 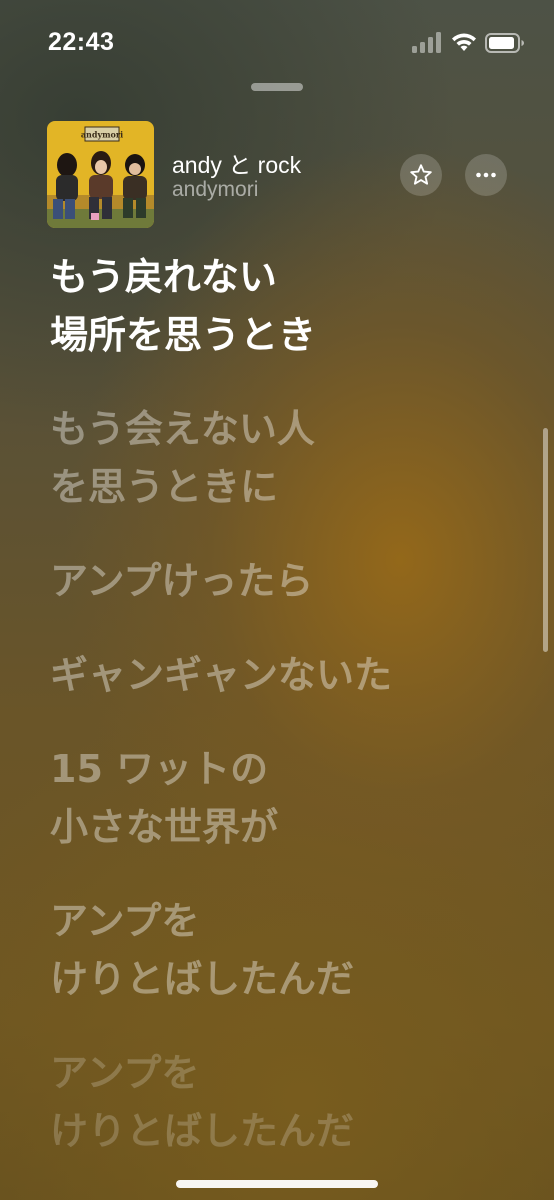 I want to click on sheet-grabber, so click(x=277, y=87).